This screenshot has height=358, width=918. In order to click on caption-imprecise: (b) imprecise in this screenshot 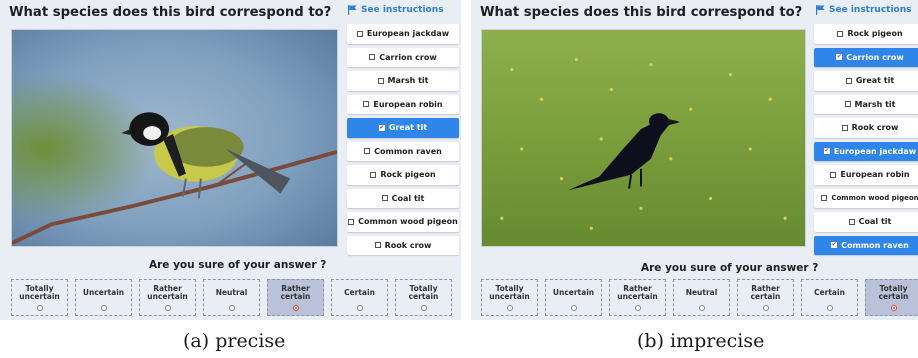, I will do `click(701, 341)`.